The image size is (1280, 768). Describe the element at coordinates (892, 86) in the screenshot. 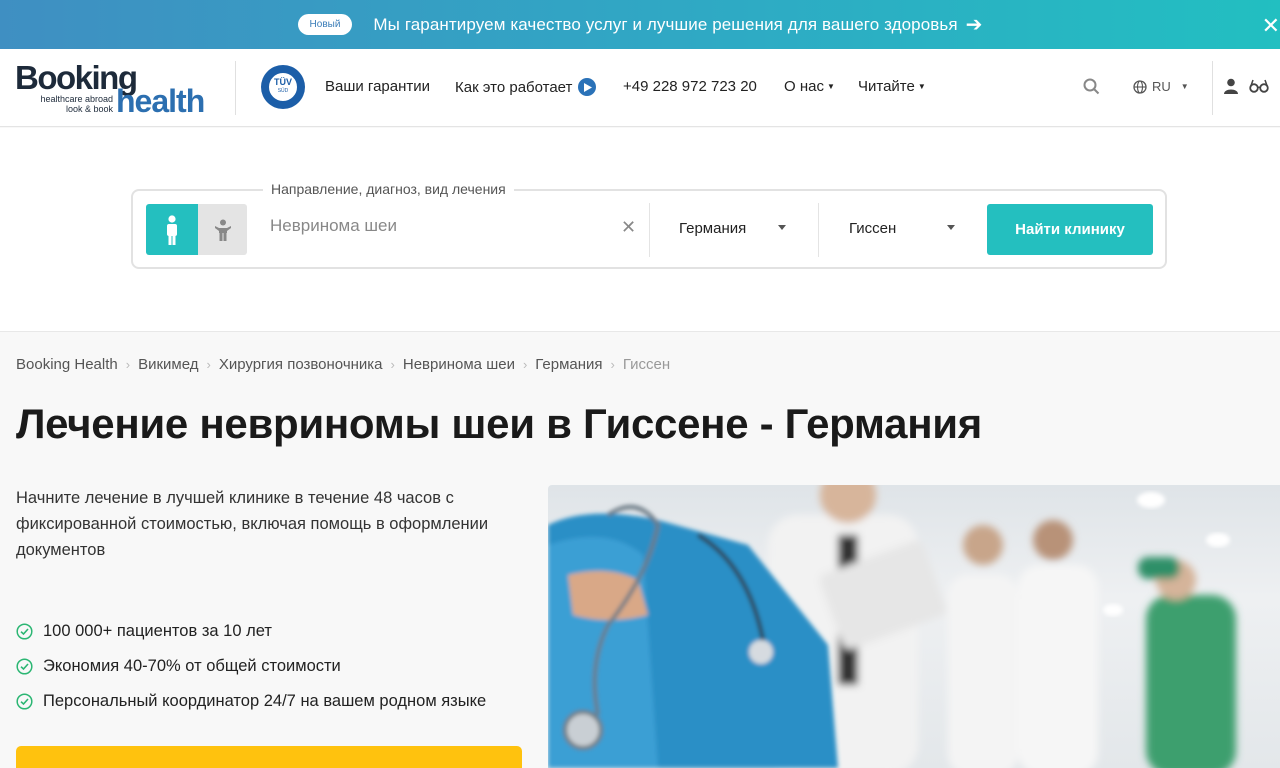

I see `nav-read: Читайте ▼` at that location.